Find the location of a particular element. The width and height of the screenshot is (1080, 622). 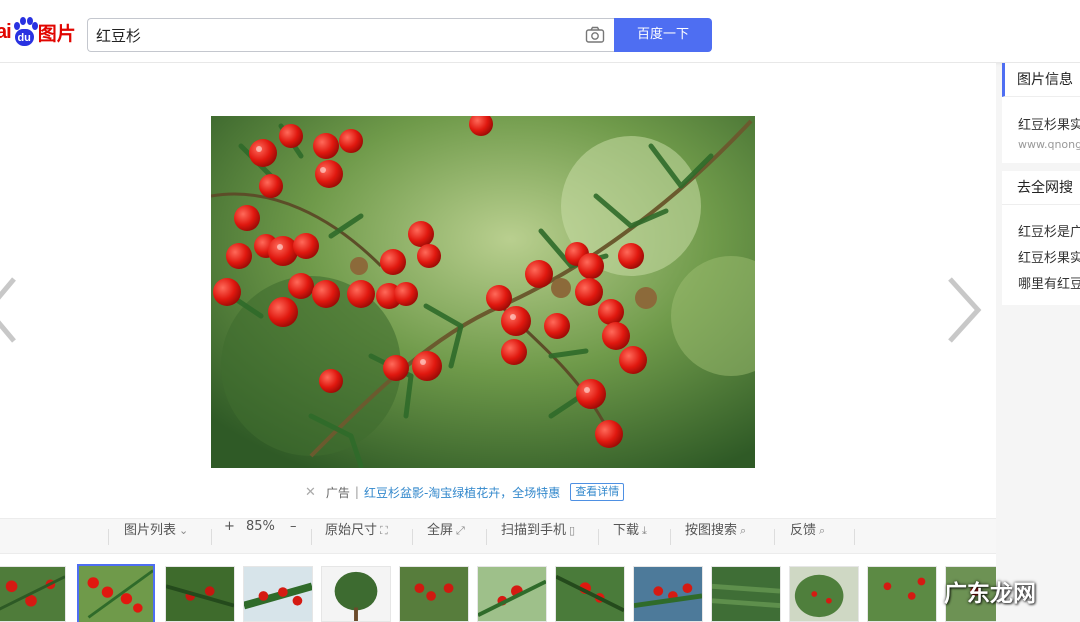

zoom-out-button: – is located at coordinates (293, 536).